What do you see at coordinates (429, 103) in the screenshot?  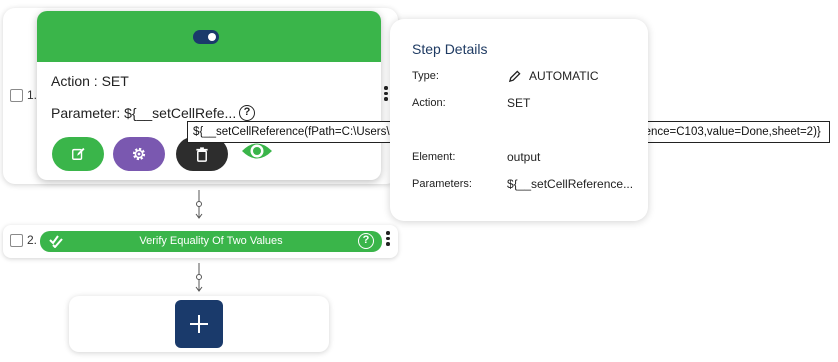 I see `details-action-label: Action:` at bounding box center [429, 103].